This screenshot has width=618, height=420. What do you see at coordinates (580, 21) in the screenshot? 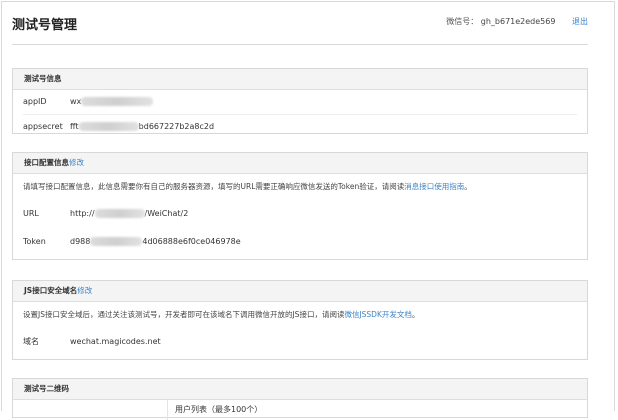
I see `logout-link: 退出` at bounding box center [580, 21].